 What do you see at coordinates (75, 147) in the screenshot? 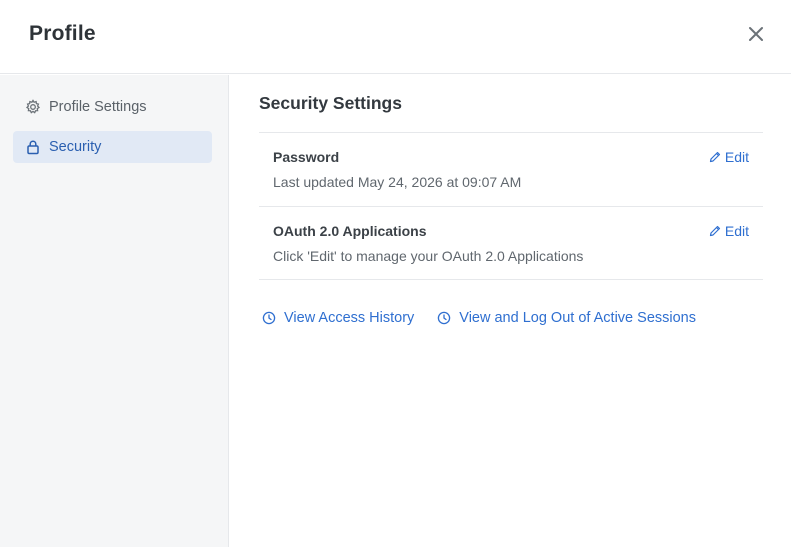
I see `sidebar-item-label: Security` at bounding box center [75, 147].